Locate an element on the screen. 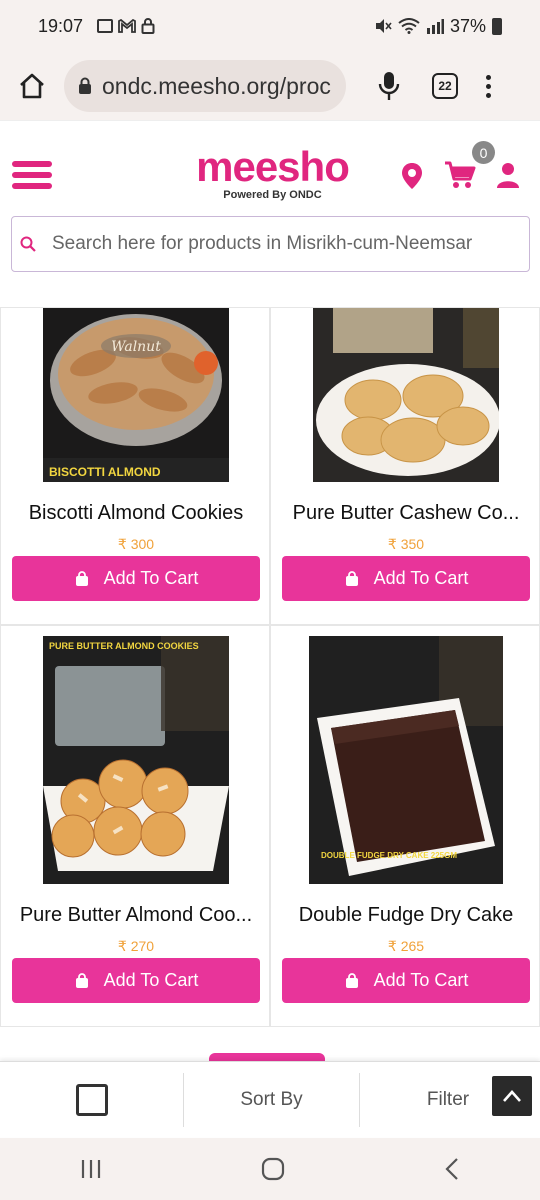 The height and width of the screenshot is (1200, 540). cart-icon is located at coordinates (460, 175).